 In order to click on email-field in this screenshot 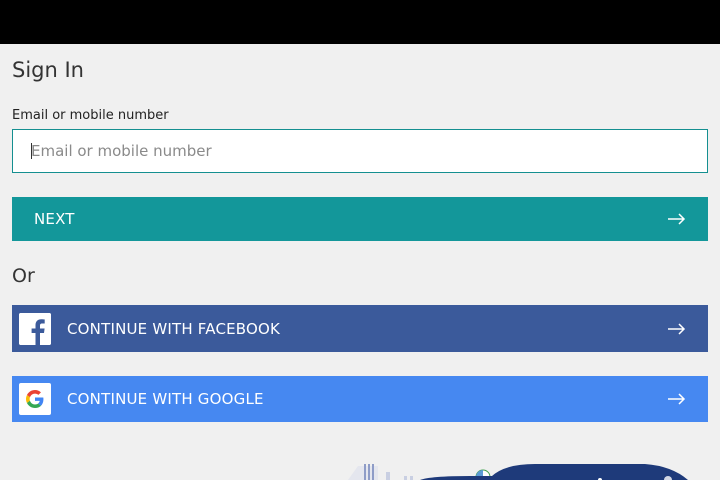, I will do `click(360, 151)`.